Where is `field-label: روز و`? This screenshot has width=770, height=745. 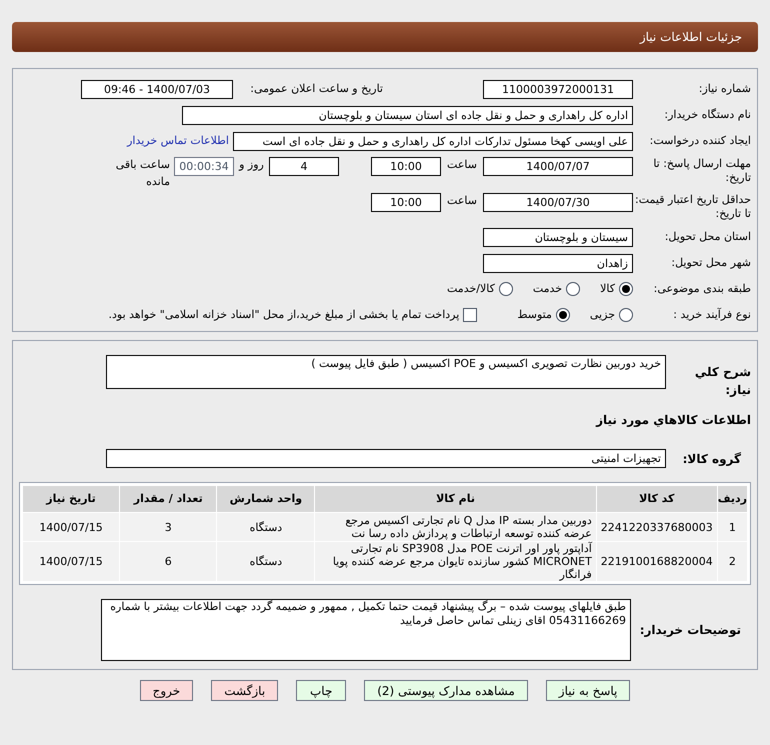
field-label: روز و is located at coordinates (251, 165).